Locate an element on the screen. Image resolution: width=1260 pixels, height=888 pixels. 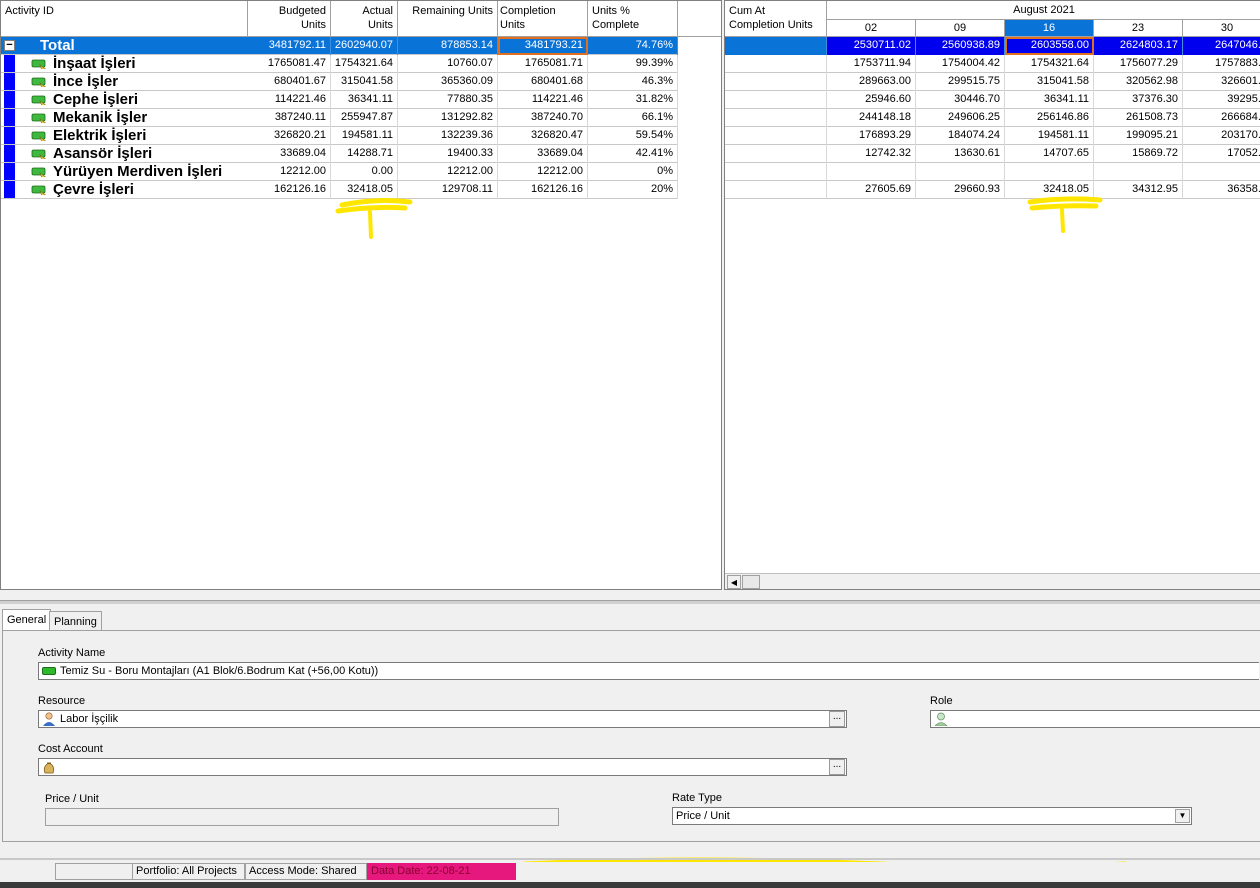
cell-budgeted: 680401.67 is located at coordinates (289, 82).